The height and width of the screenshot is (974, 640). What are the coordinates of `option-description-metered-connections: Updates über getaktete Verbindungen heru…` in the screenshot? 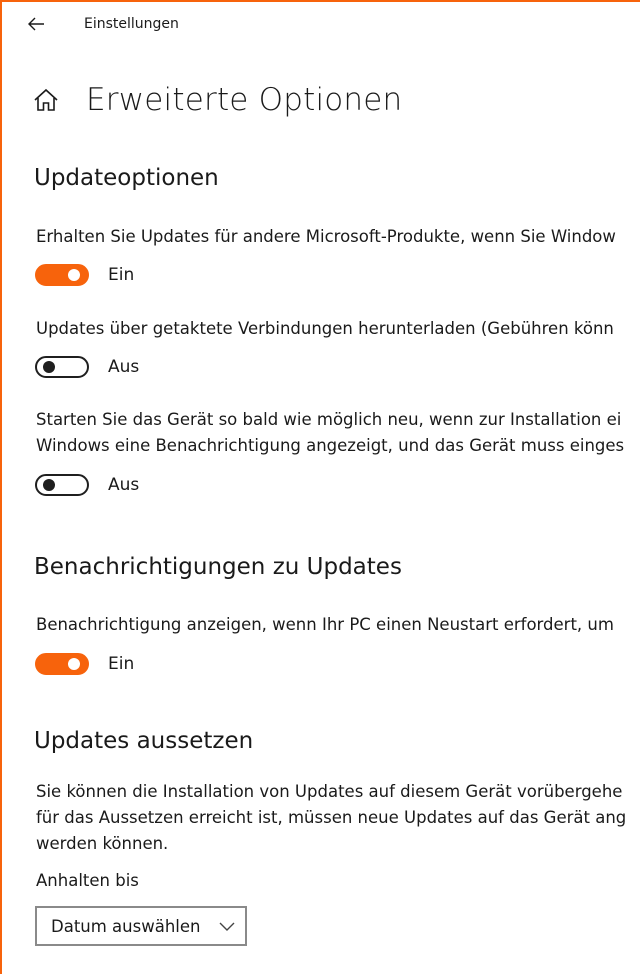 It's located at (325, 328).